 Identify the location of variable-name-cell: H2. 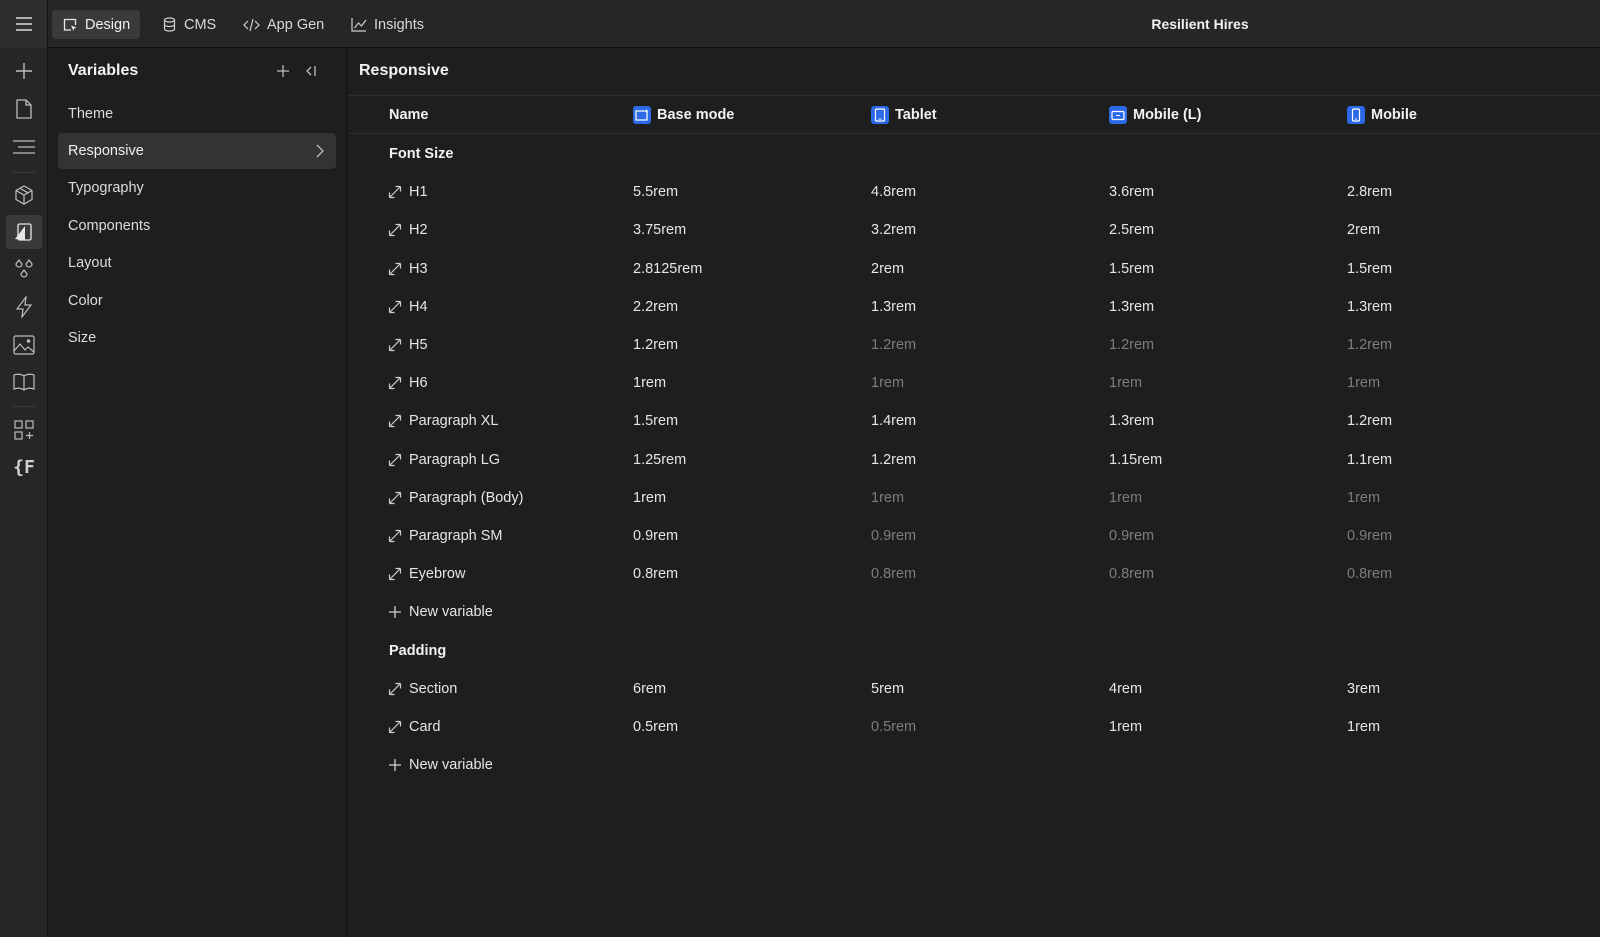
(408, 230).